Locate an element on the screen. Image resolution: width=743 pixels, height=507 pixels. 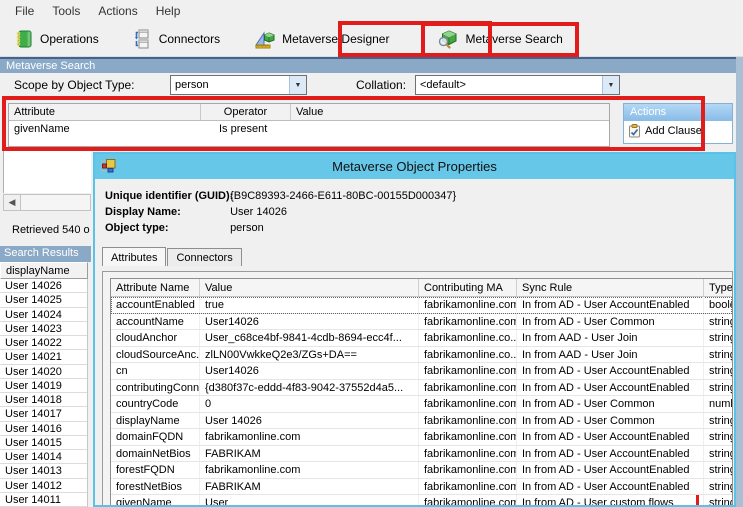
operations-button: Operations is located at coordinates (56, 39).